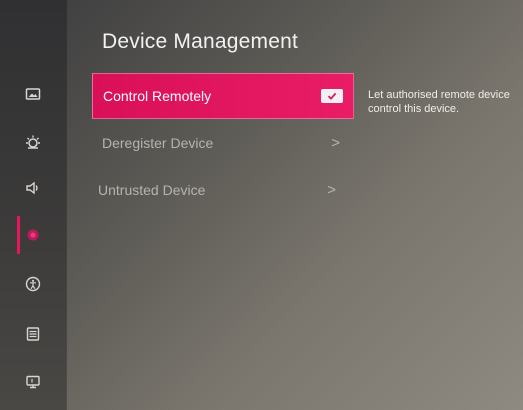 This screenshot has height=410, width=523. I want to click on network-icon, so click(33, 235).